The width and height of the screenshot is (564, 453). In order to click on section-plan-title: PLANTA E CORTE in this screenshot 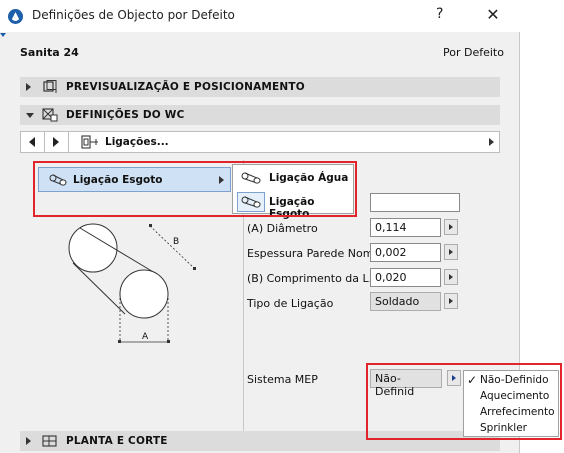, I will do `click(117, 441)`.